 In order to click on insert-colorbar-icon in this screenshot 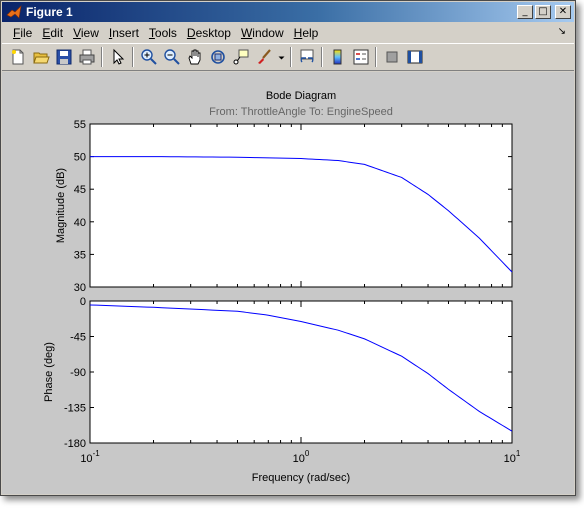, I will do `click(337, 57)`.